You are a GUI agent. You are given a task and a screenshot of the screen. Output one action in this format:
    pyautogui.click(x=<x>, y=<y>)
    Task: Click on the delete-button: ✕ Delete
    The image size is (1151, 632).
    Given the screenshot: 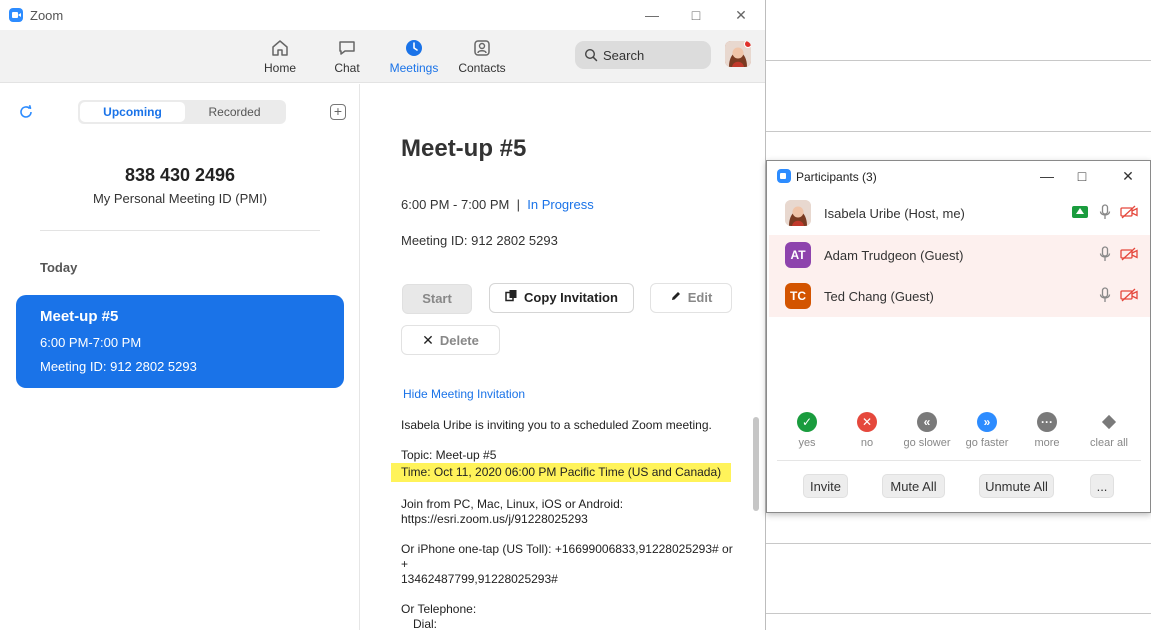 What is the action you would take?
    pyautogui.click(x=450, y=340)
    